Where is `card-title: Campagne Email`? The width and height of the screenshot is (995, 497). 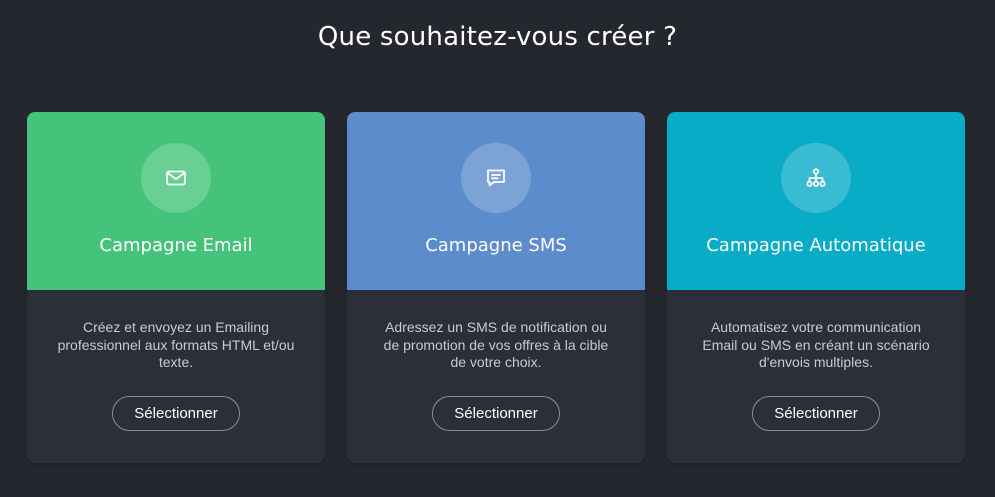
card-title: Campagne Email is located at coordinates (176, 245).